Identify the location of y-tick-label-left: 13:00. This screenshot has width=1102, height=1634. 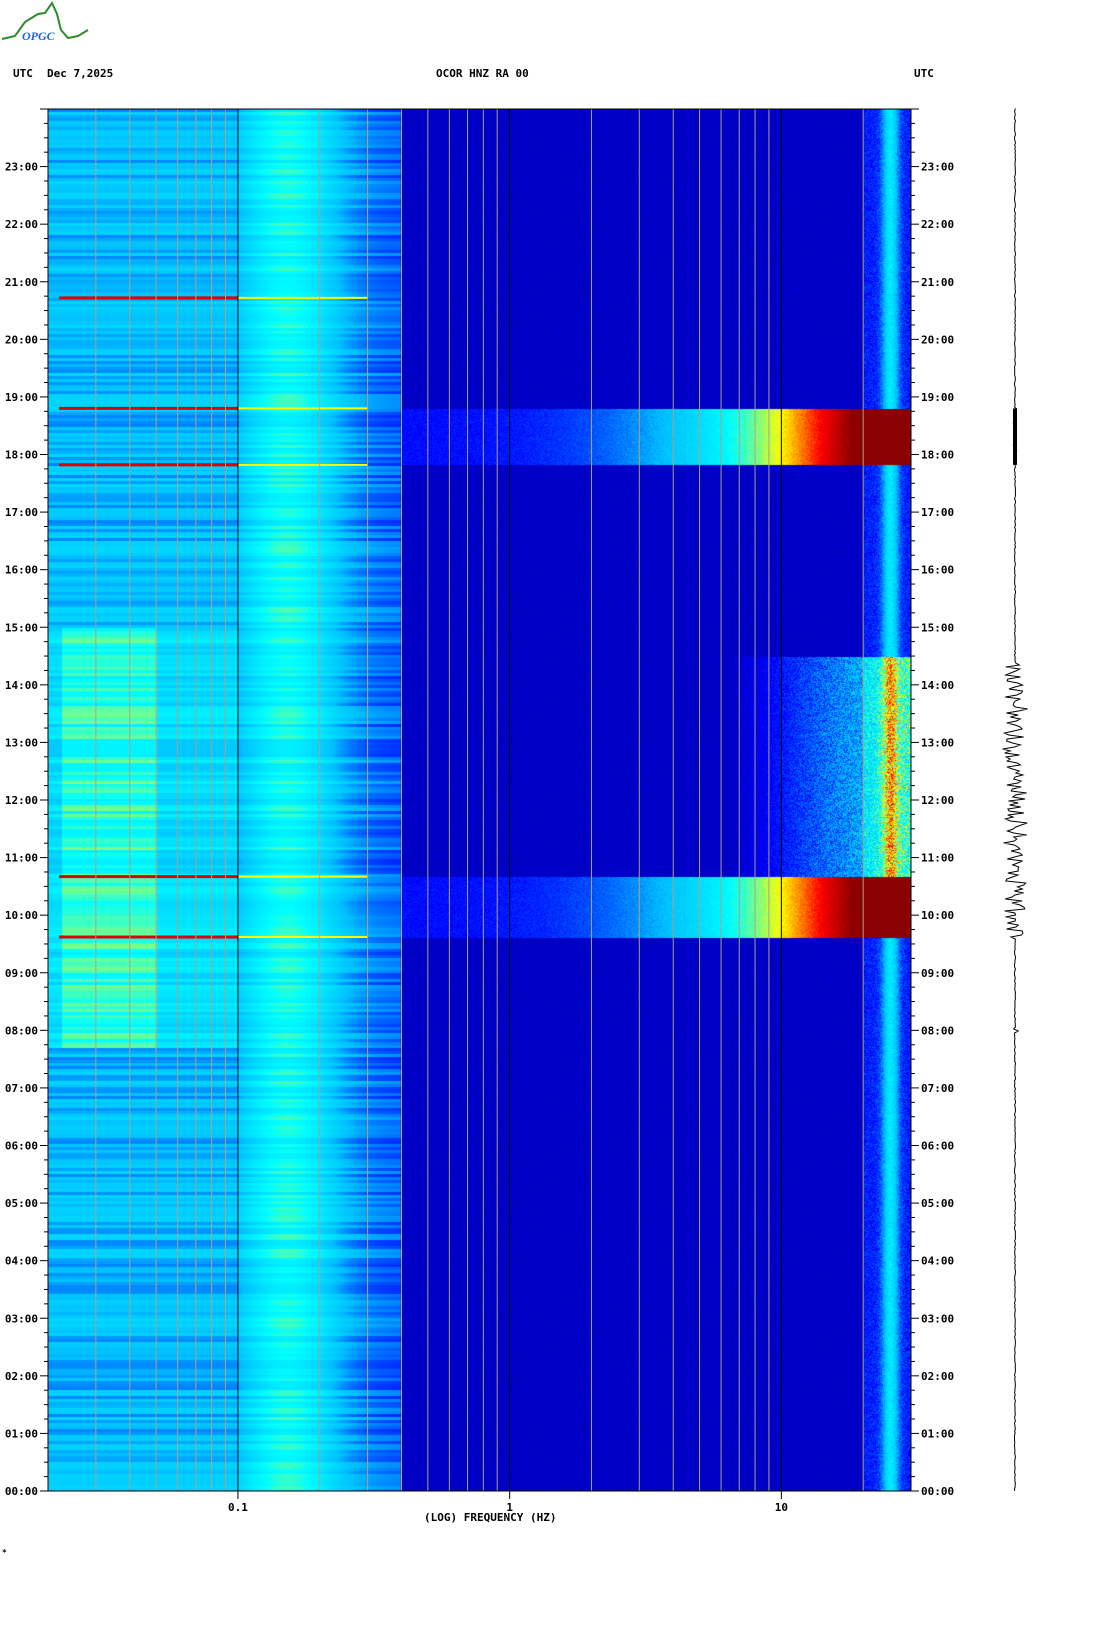
(21, 742).